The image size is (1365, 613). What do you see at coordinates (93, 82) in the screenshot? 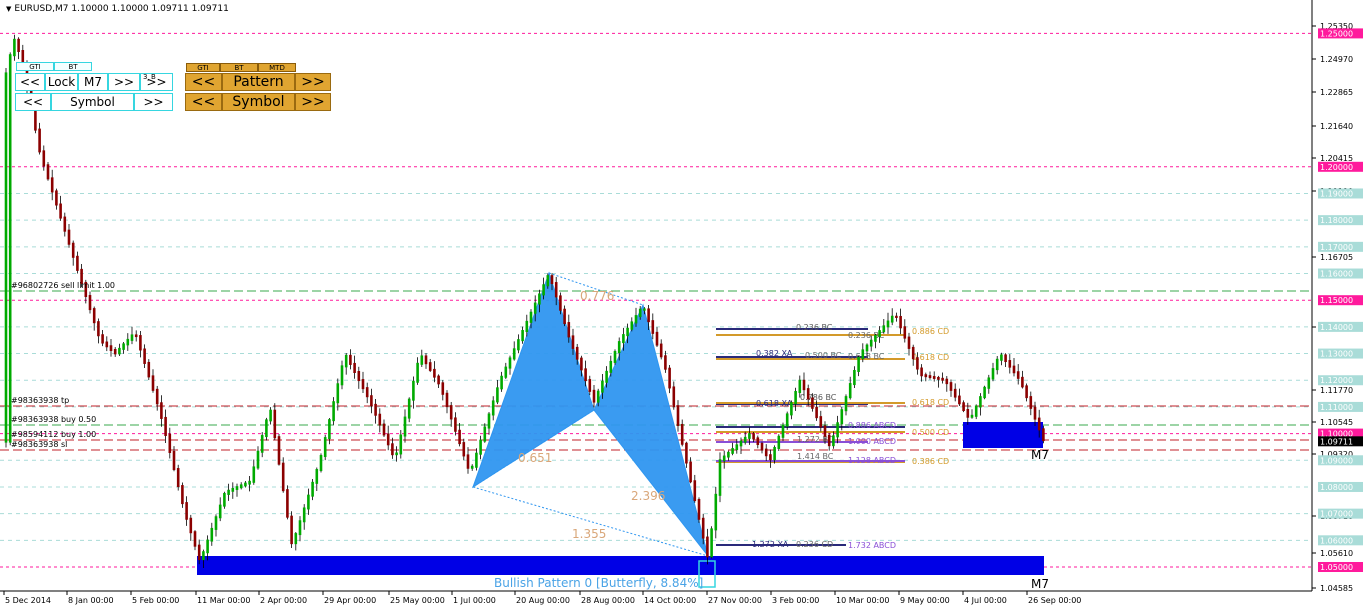
I see `timeframe-button: M7` at bounding box center [93, 82].